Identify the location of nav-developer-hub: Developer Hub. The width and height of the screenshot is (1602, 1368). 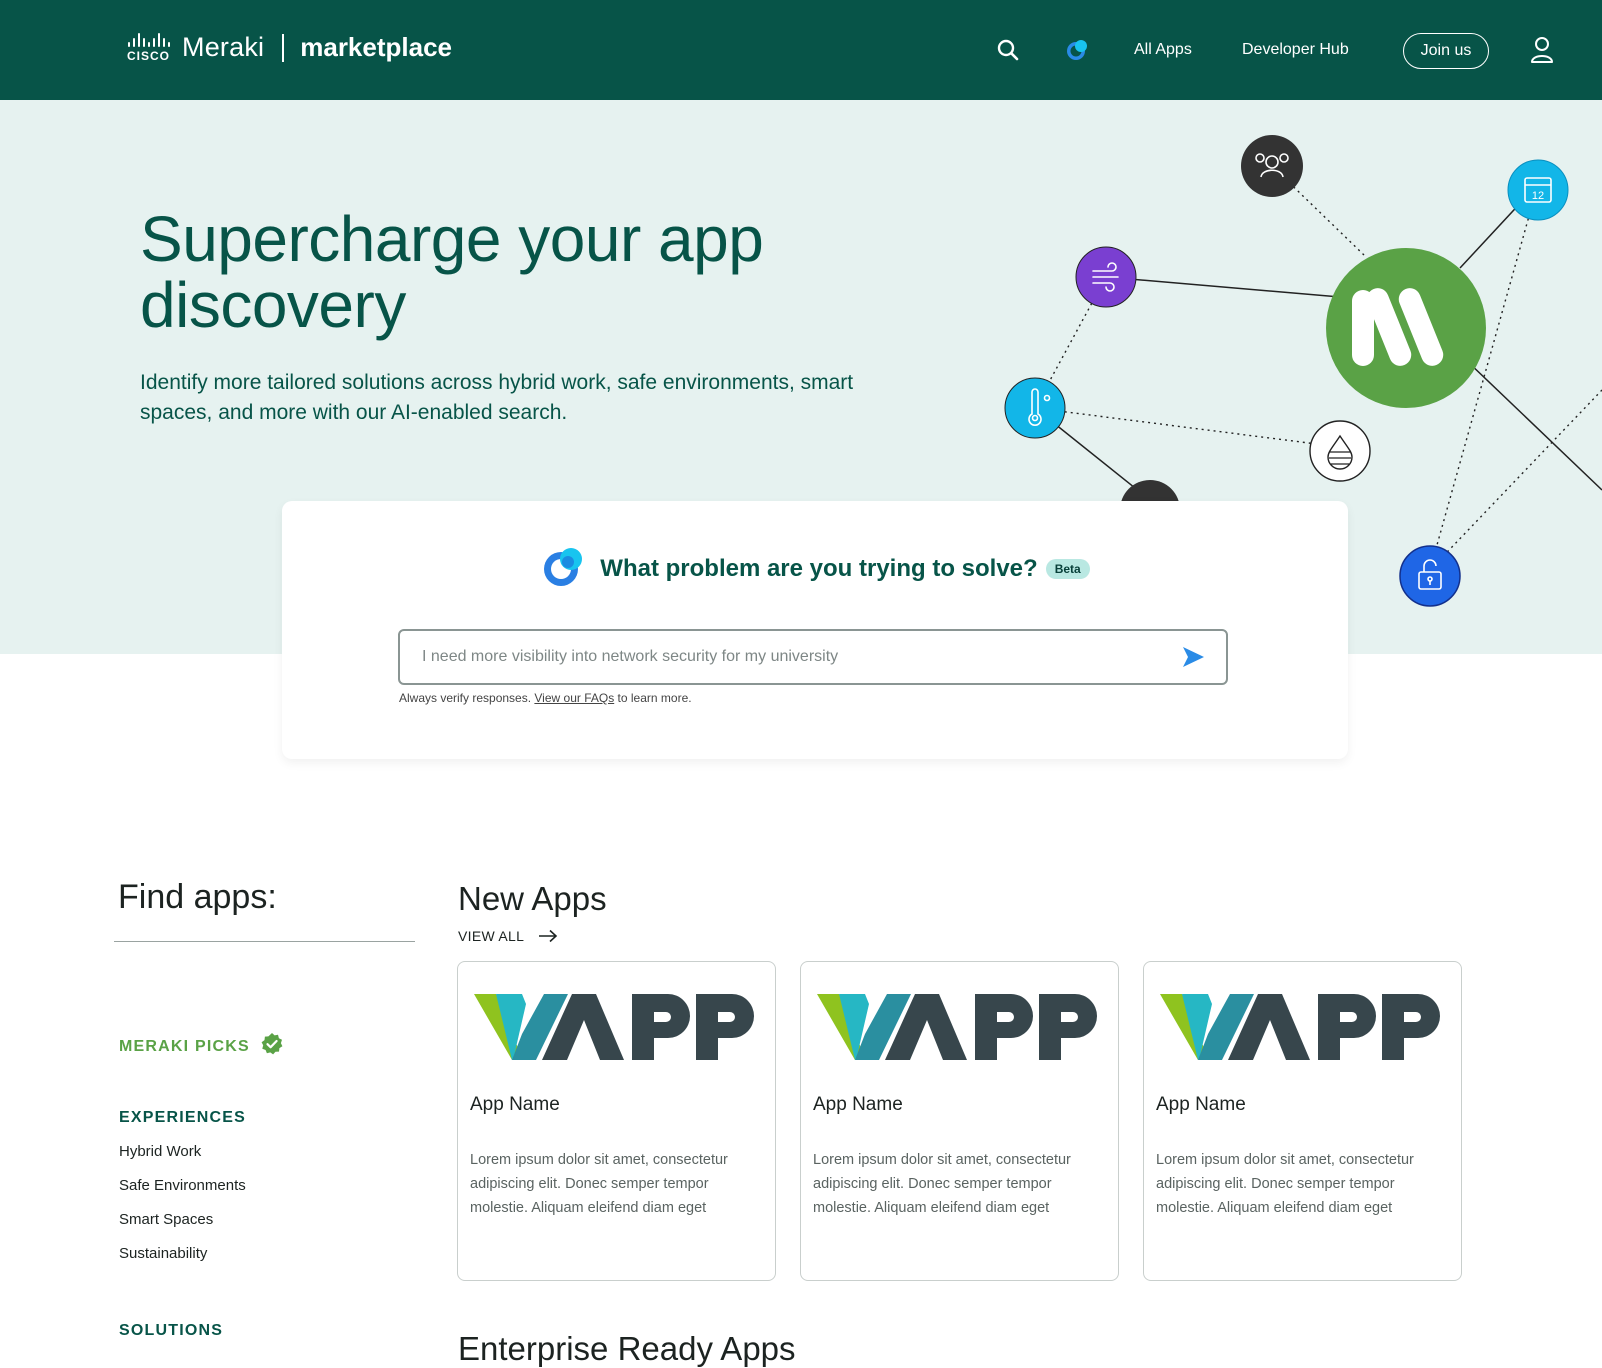
(1295, 50).